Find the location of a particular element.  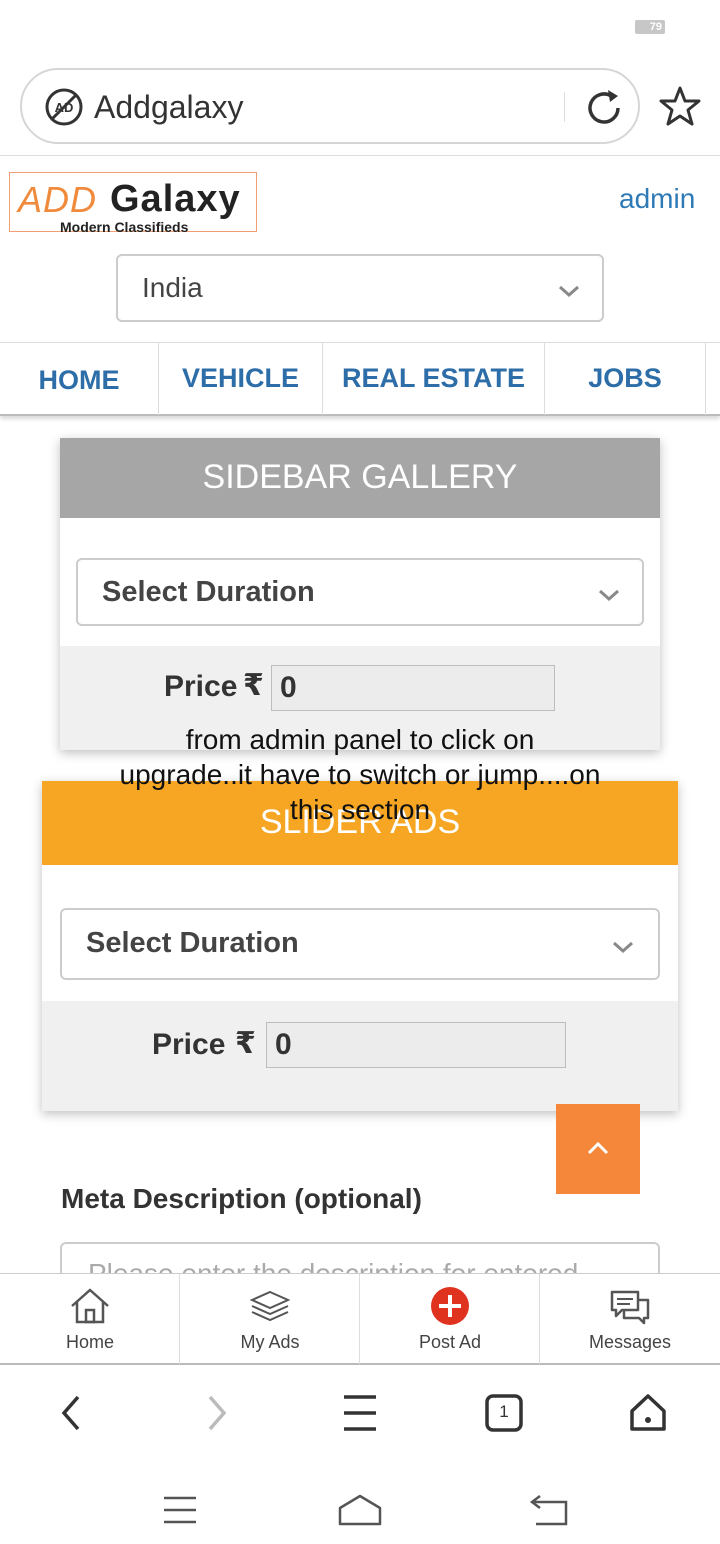

sidebar-gallery-title: SIDEBAR GALLERY is located at coordinates (360, 478).